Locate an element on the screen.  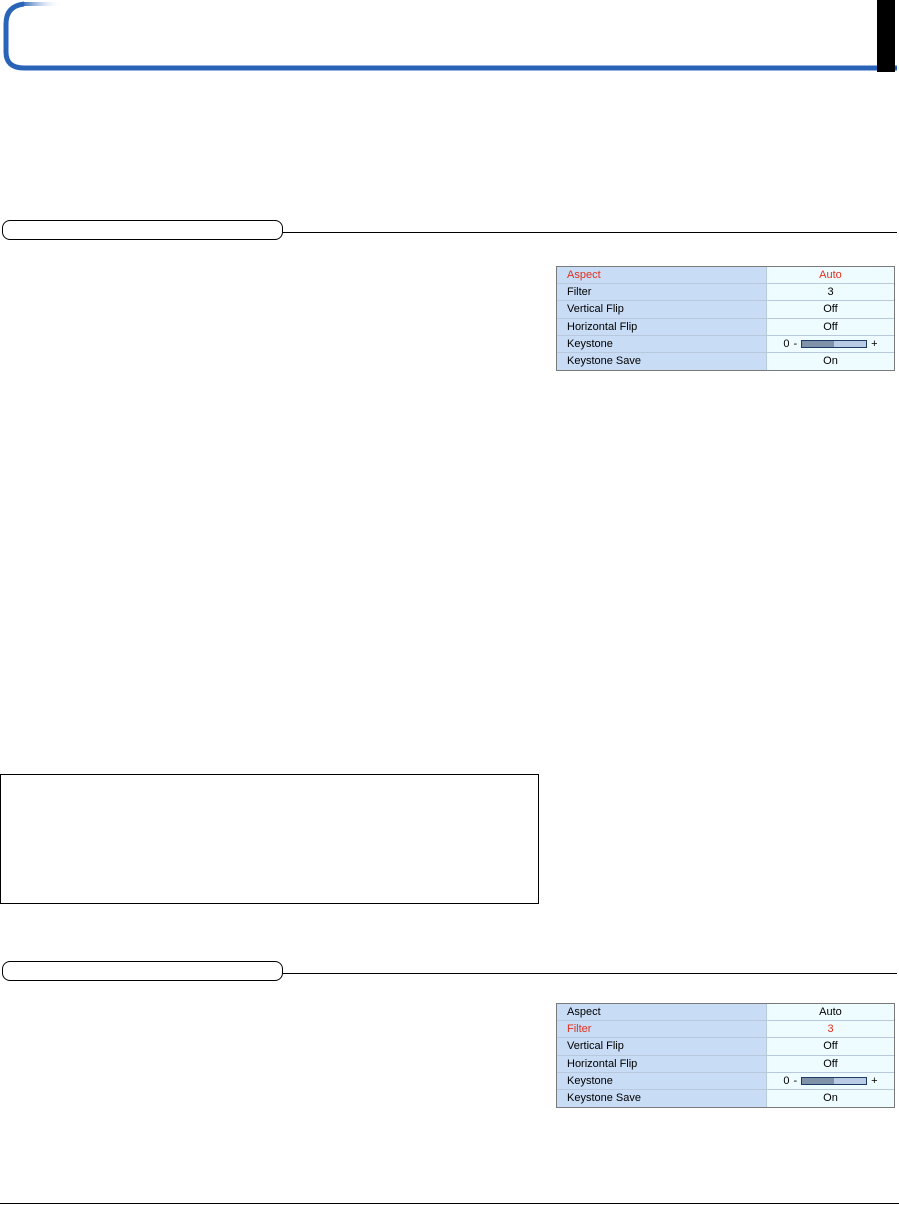
page-tab-marker is located at coordinates (886, 36).